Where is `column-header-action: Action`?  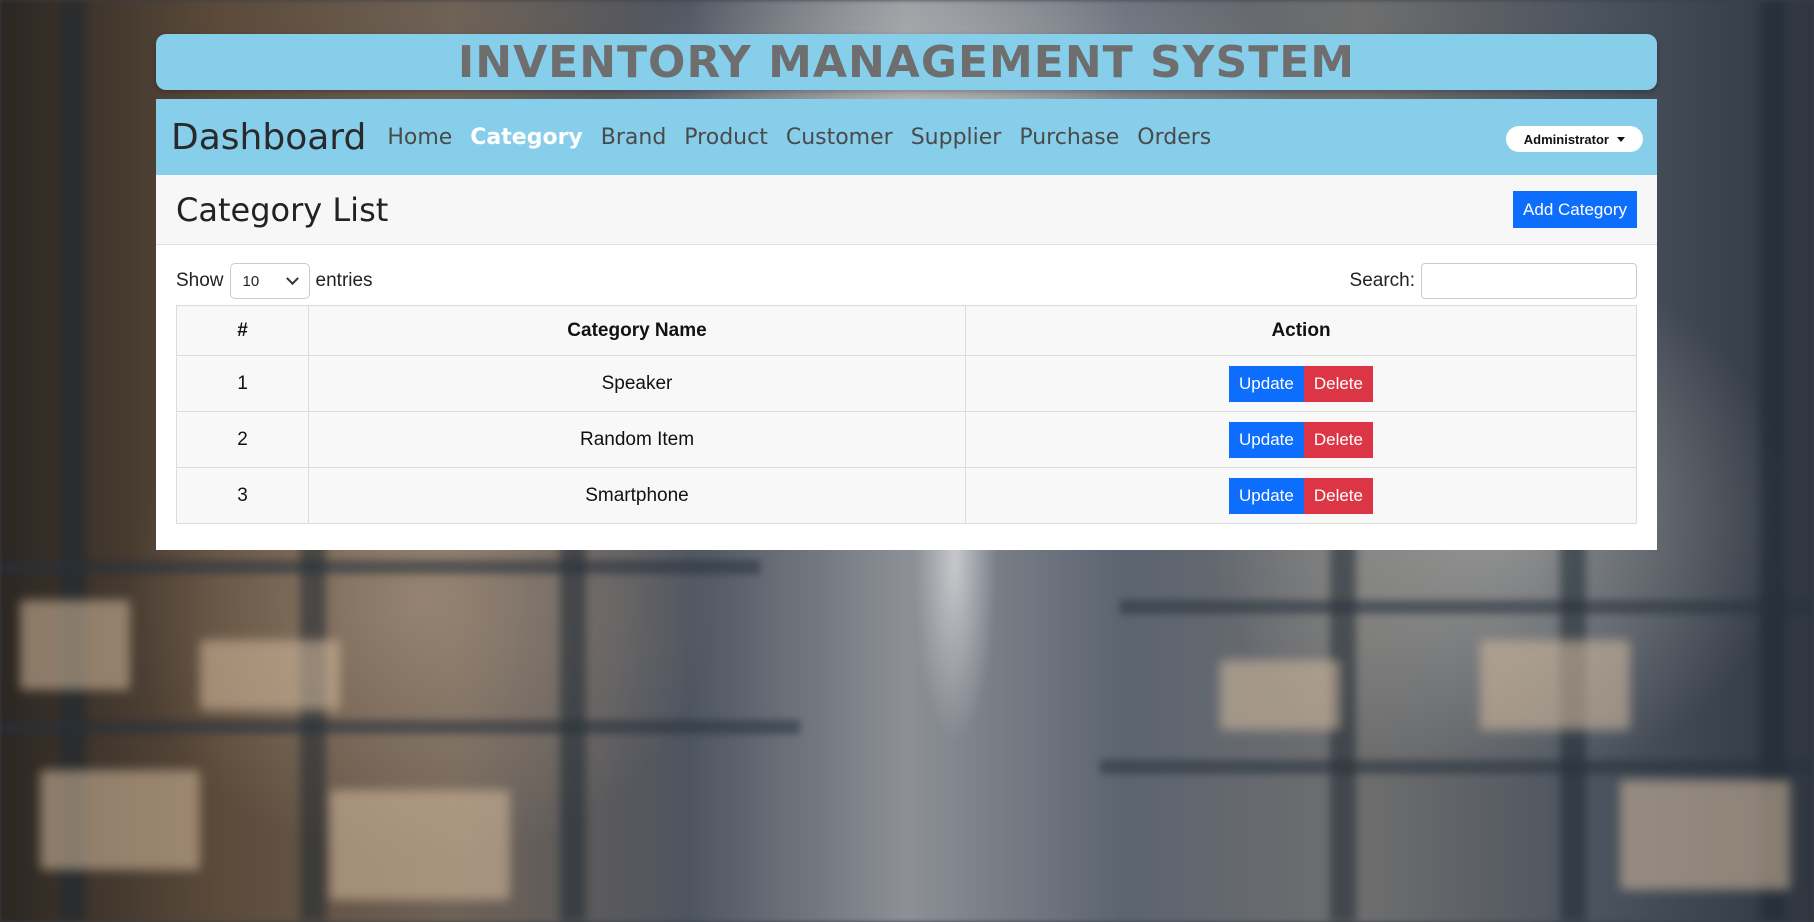
column-header-action: Action is located at coordinates (1301, 330).